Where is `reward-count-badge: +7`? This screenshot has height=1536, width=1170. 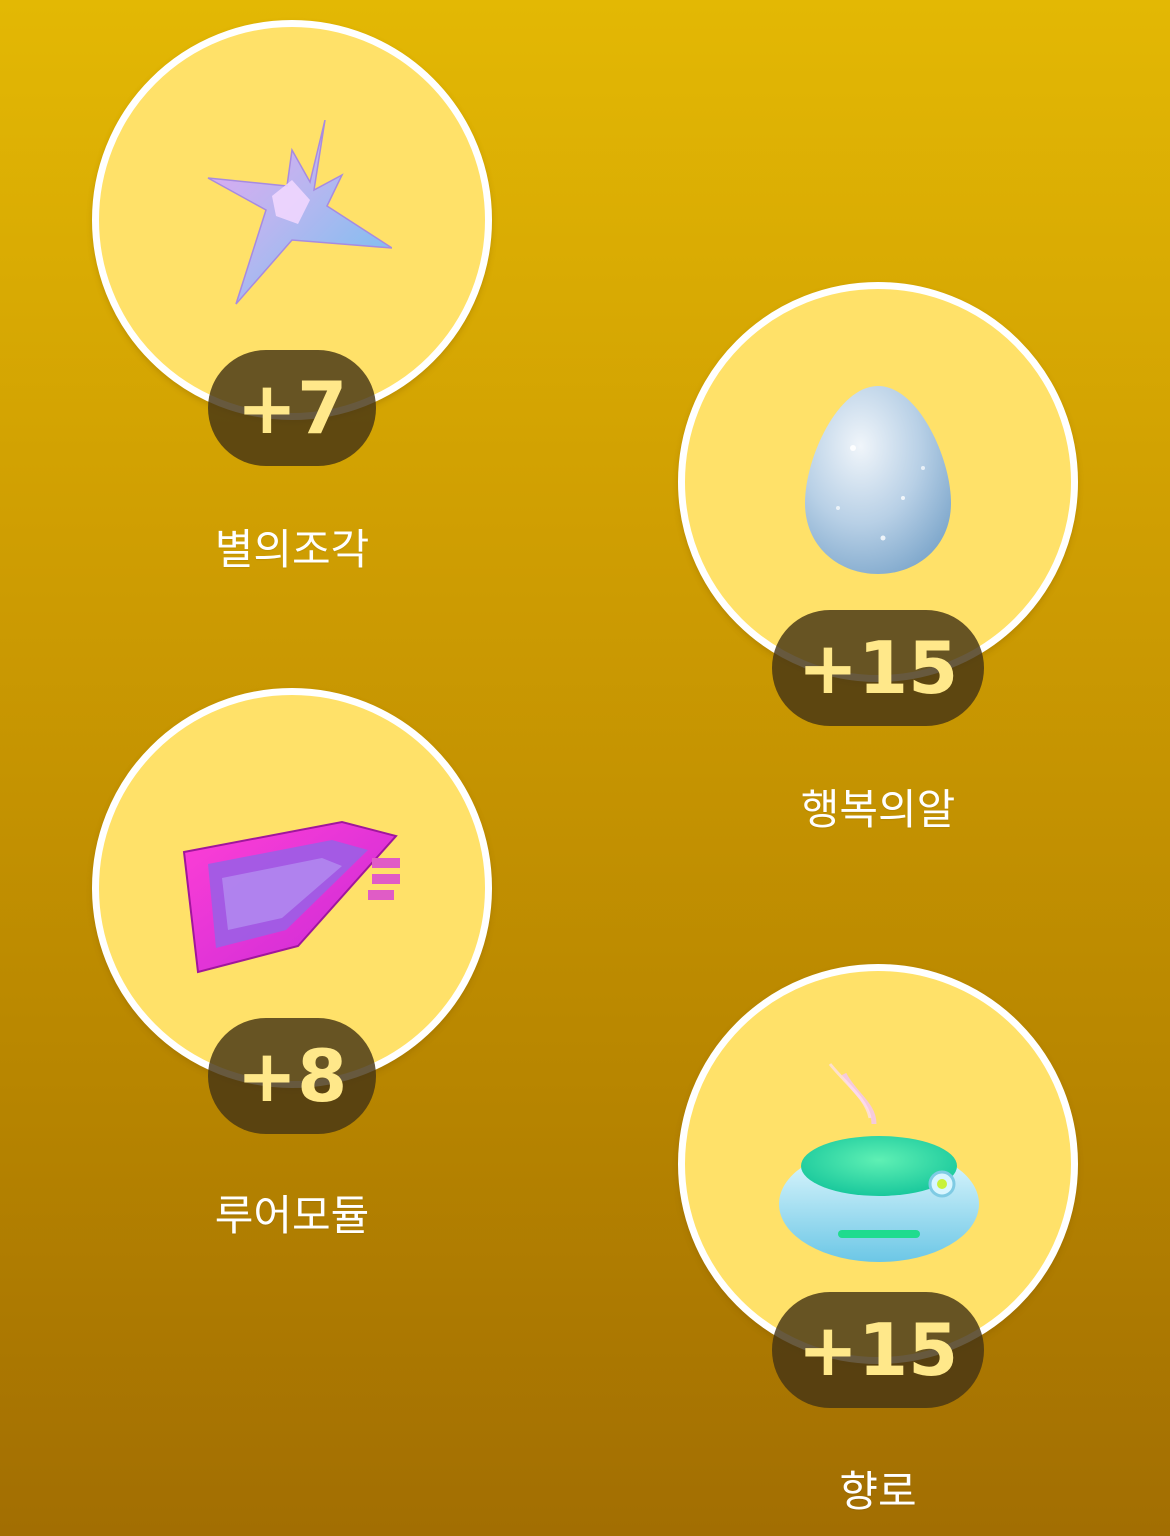 reward-count-badge: +7 is located at coordinates (292, 408).